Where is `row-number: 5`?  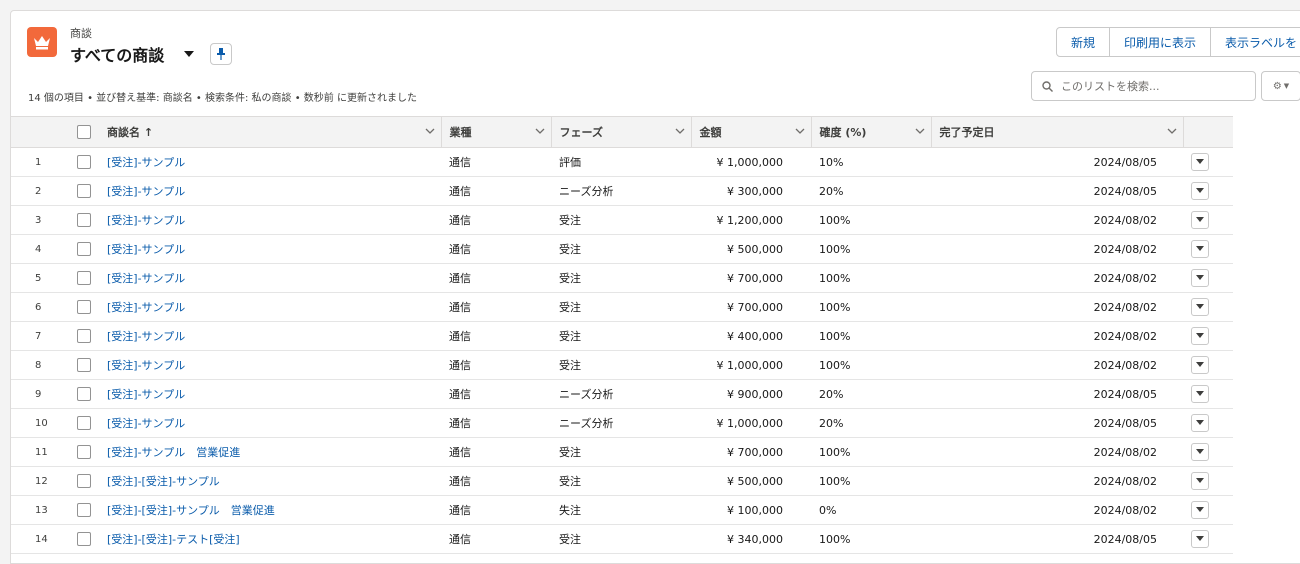
row-number: 5 is located at coordinates (40, 278).